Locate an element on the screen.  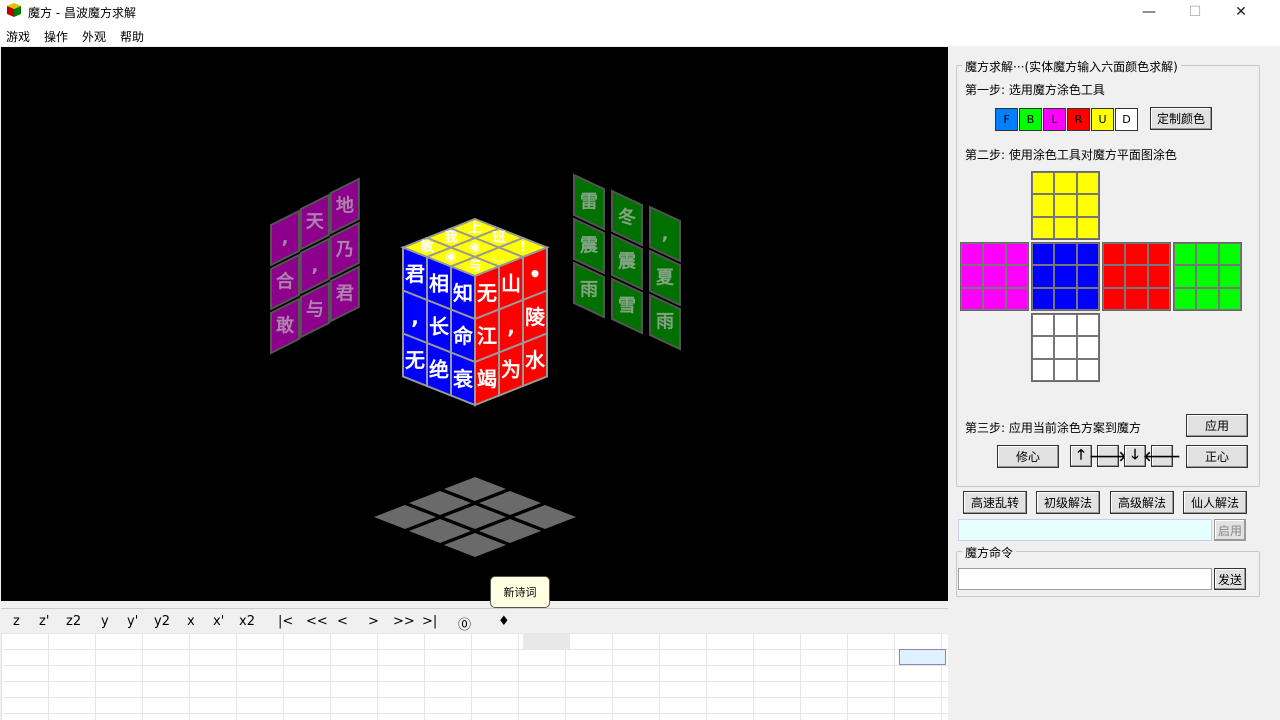
menu-operate: 操作 is located at coordinates (56, 36).